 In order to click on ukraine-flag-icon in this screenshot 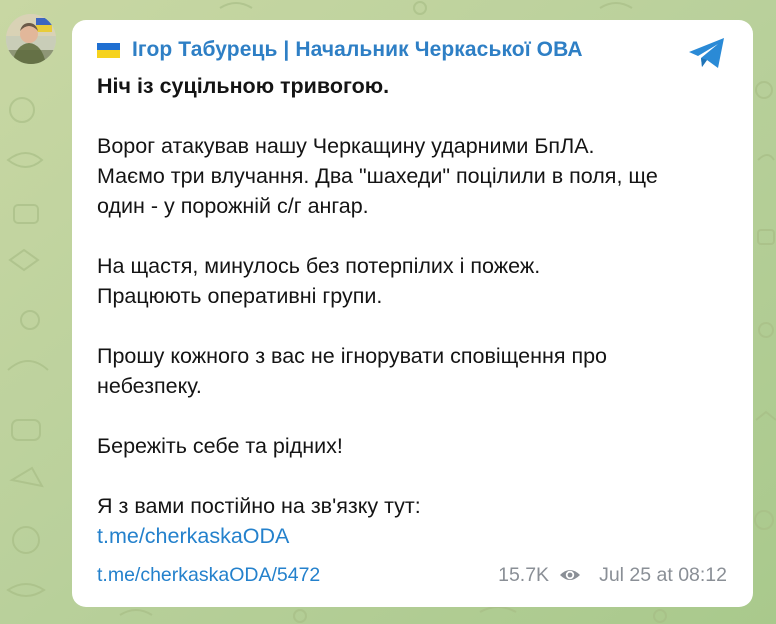, I will do `click(108, 50)`.